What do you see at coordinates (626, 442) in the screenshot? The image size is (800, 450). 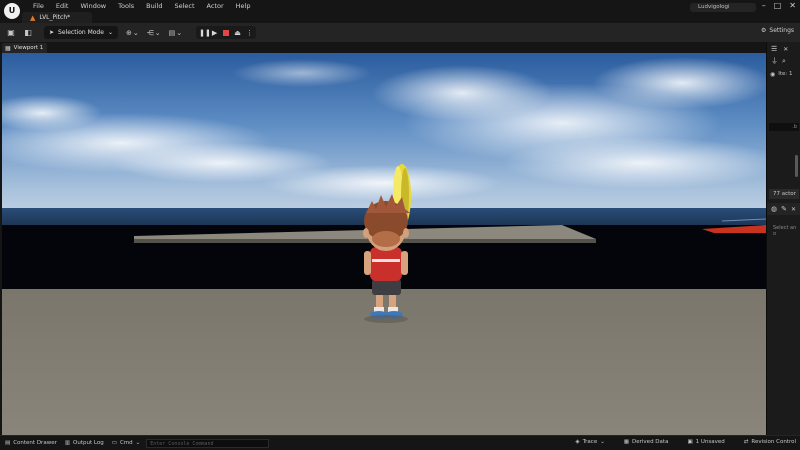 I see `derived-data-icon: ▦` at bounding box center [626, 442].